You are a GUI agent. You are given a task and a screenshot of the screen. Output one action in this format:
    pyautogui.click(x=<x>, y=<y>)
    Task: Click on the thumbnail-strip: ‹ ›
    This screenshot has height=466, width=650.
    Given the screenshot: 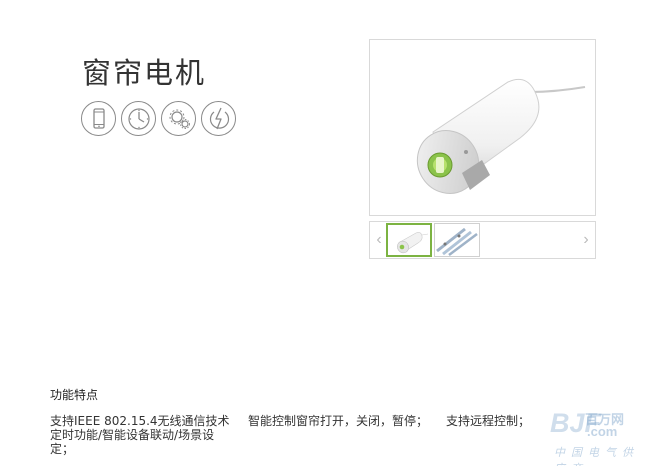 What is the action you would take?
    pyautogui.click(x=482, y=240)
    